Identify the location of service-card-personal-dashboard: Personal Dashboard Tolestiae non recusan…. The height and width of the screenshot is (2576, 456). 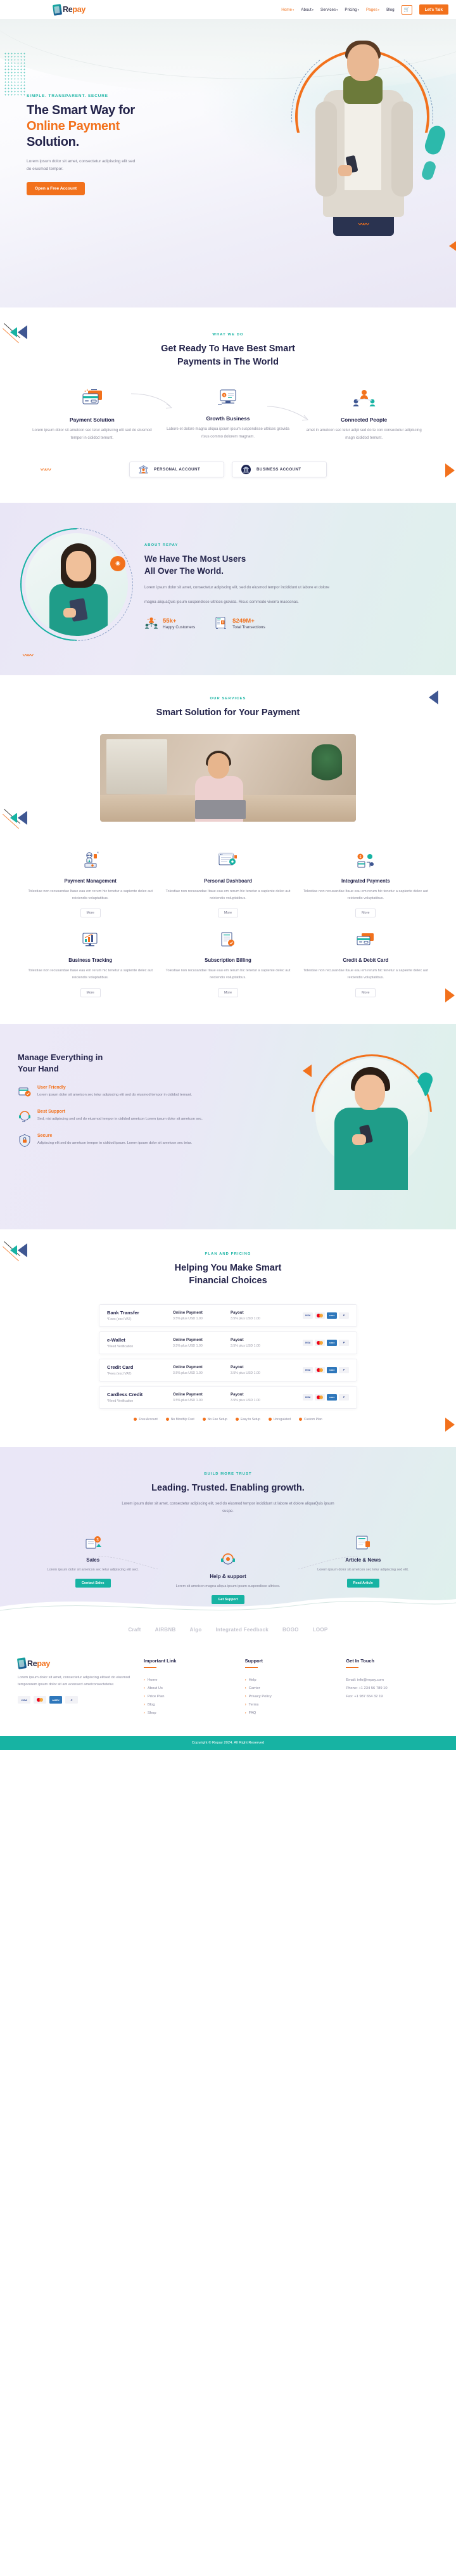
(227, 881).